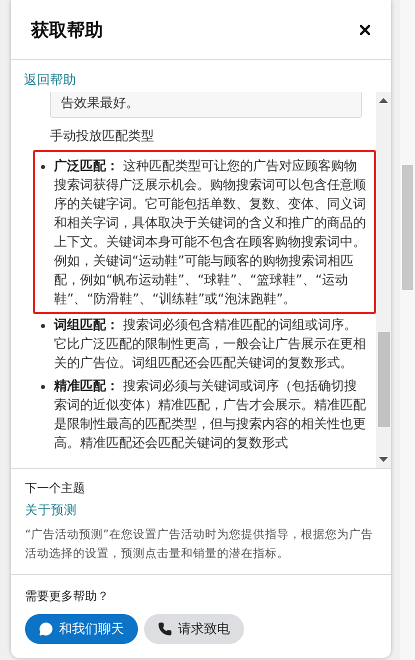 This screenshot has width=415, height=660. Describe the element at coordinates (383, 100) in the screenshot. I see `scroll-up-icon` at that location.